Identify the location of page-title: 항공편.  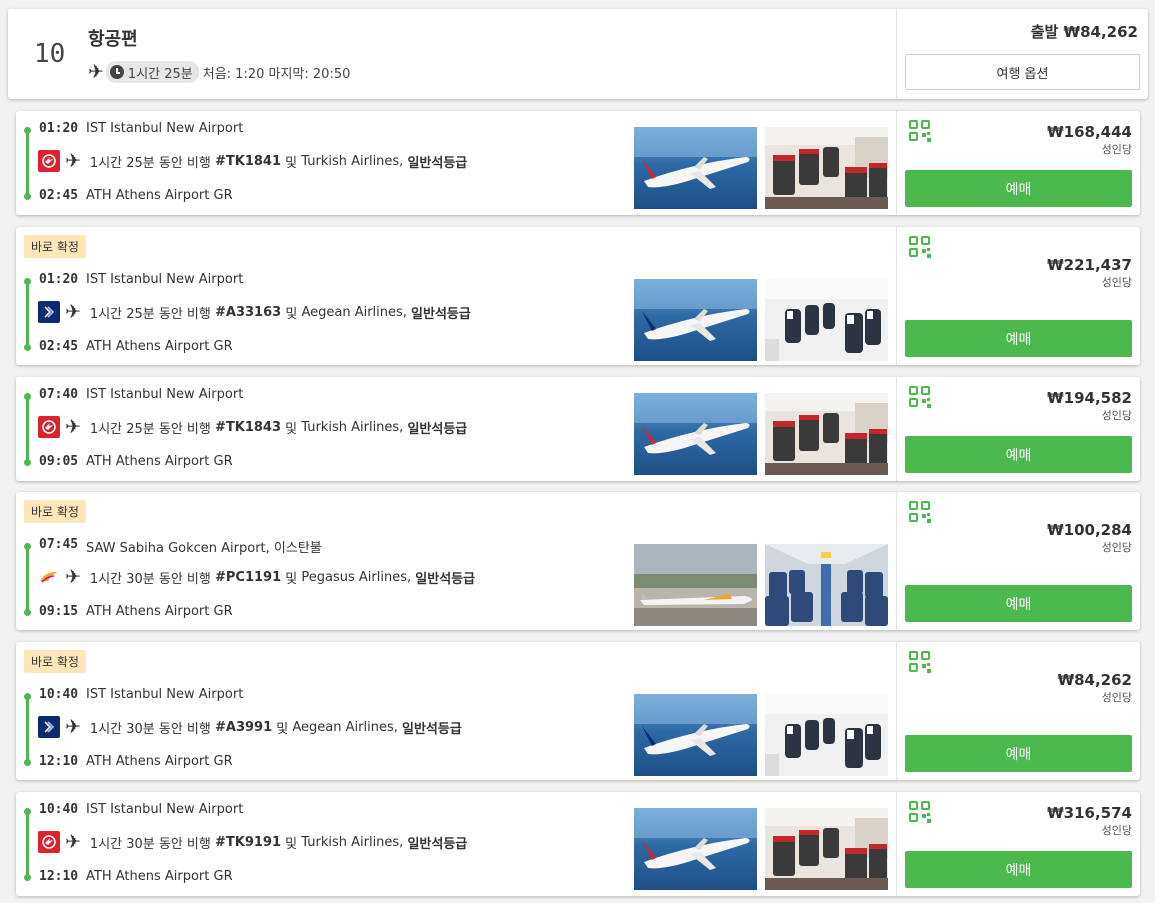
(113, 39).